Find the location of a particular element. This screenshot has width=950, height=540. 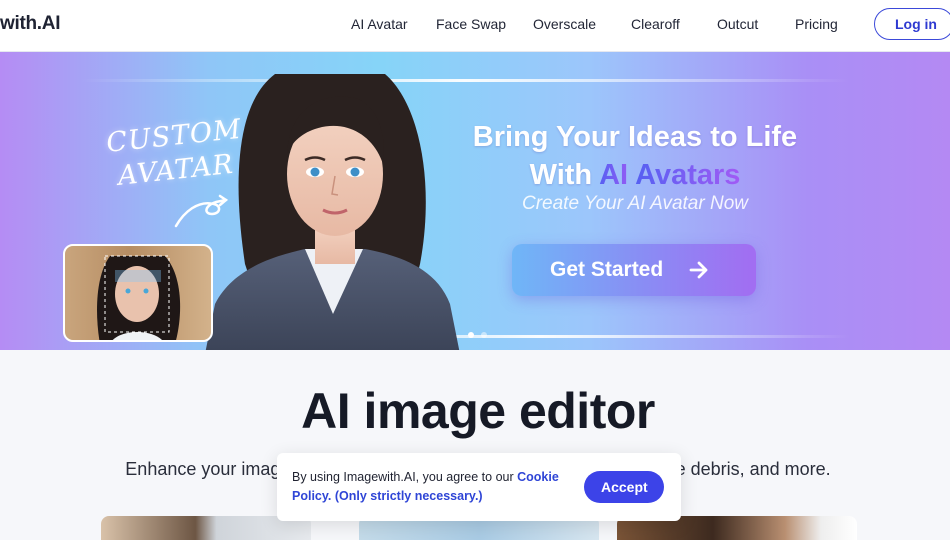

glow-line-top is located at coordinates (465, 80).